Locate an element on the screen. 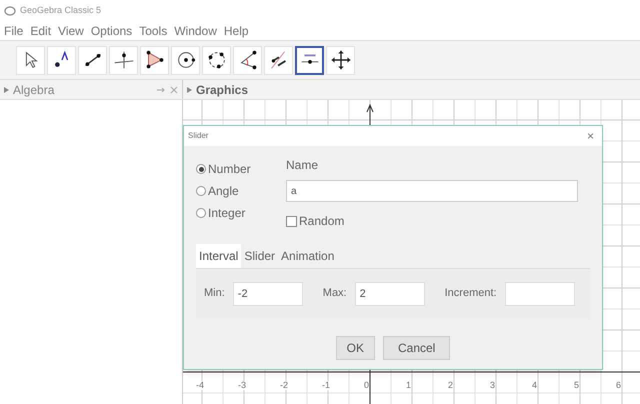 The height and width of the screenshot is (404, 640). input-field: 2 is located at coordinates (389, 294).